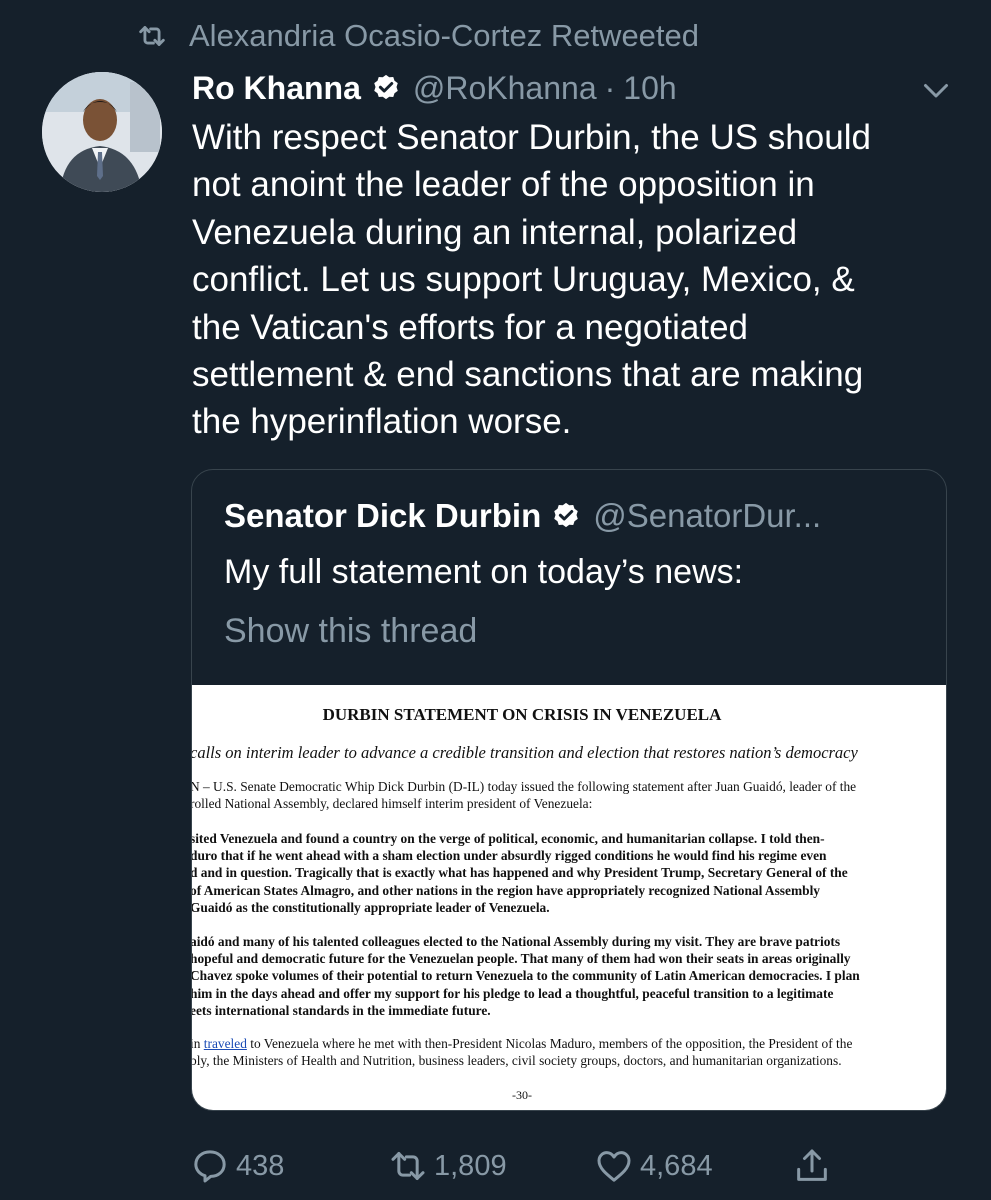 This screenshot has width=991, height=1200. What do you see at coordinates (470, 1165) in the screenshot?
I see `retweet-count: 1,809` at bounding box center [470, 1165].